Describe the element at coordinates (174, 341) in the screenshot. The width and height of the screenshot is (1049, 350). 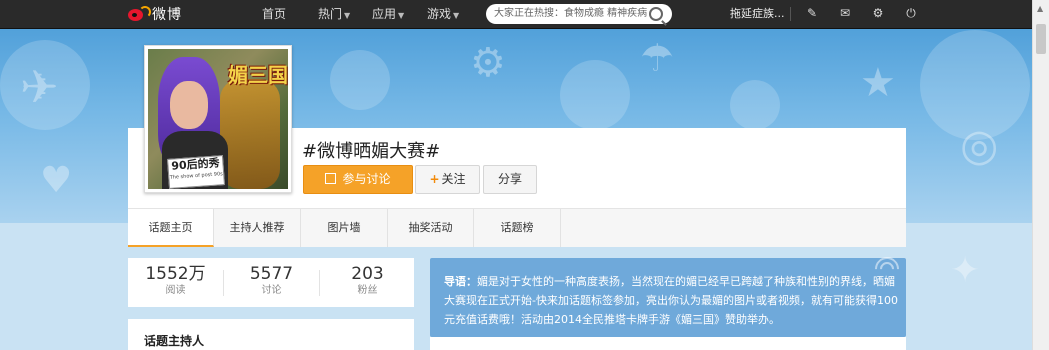
I see `host-section-title: 话题主持人` at that location.